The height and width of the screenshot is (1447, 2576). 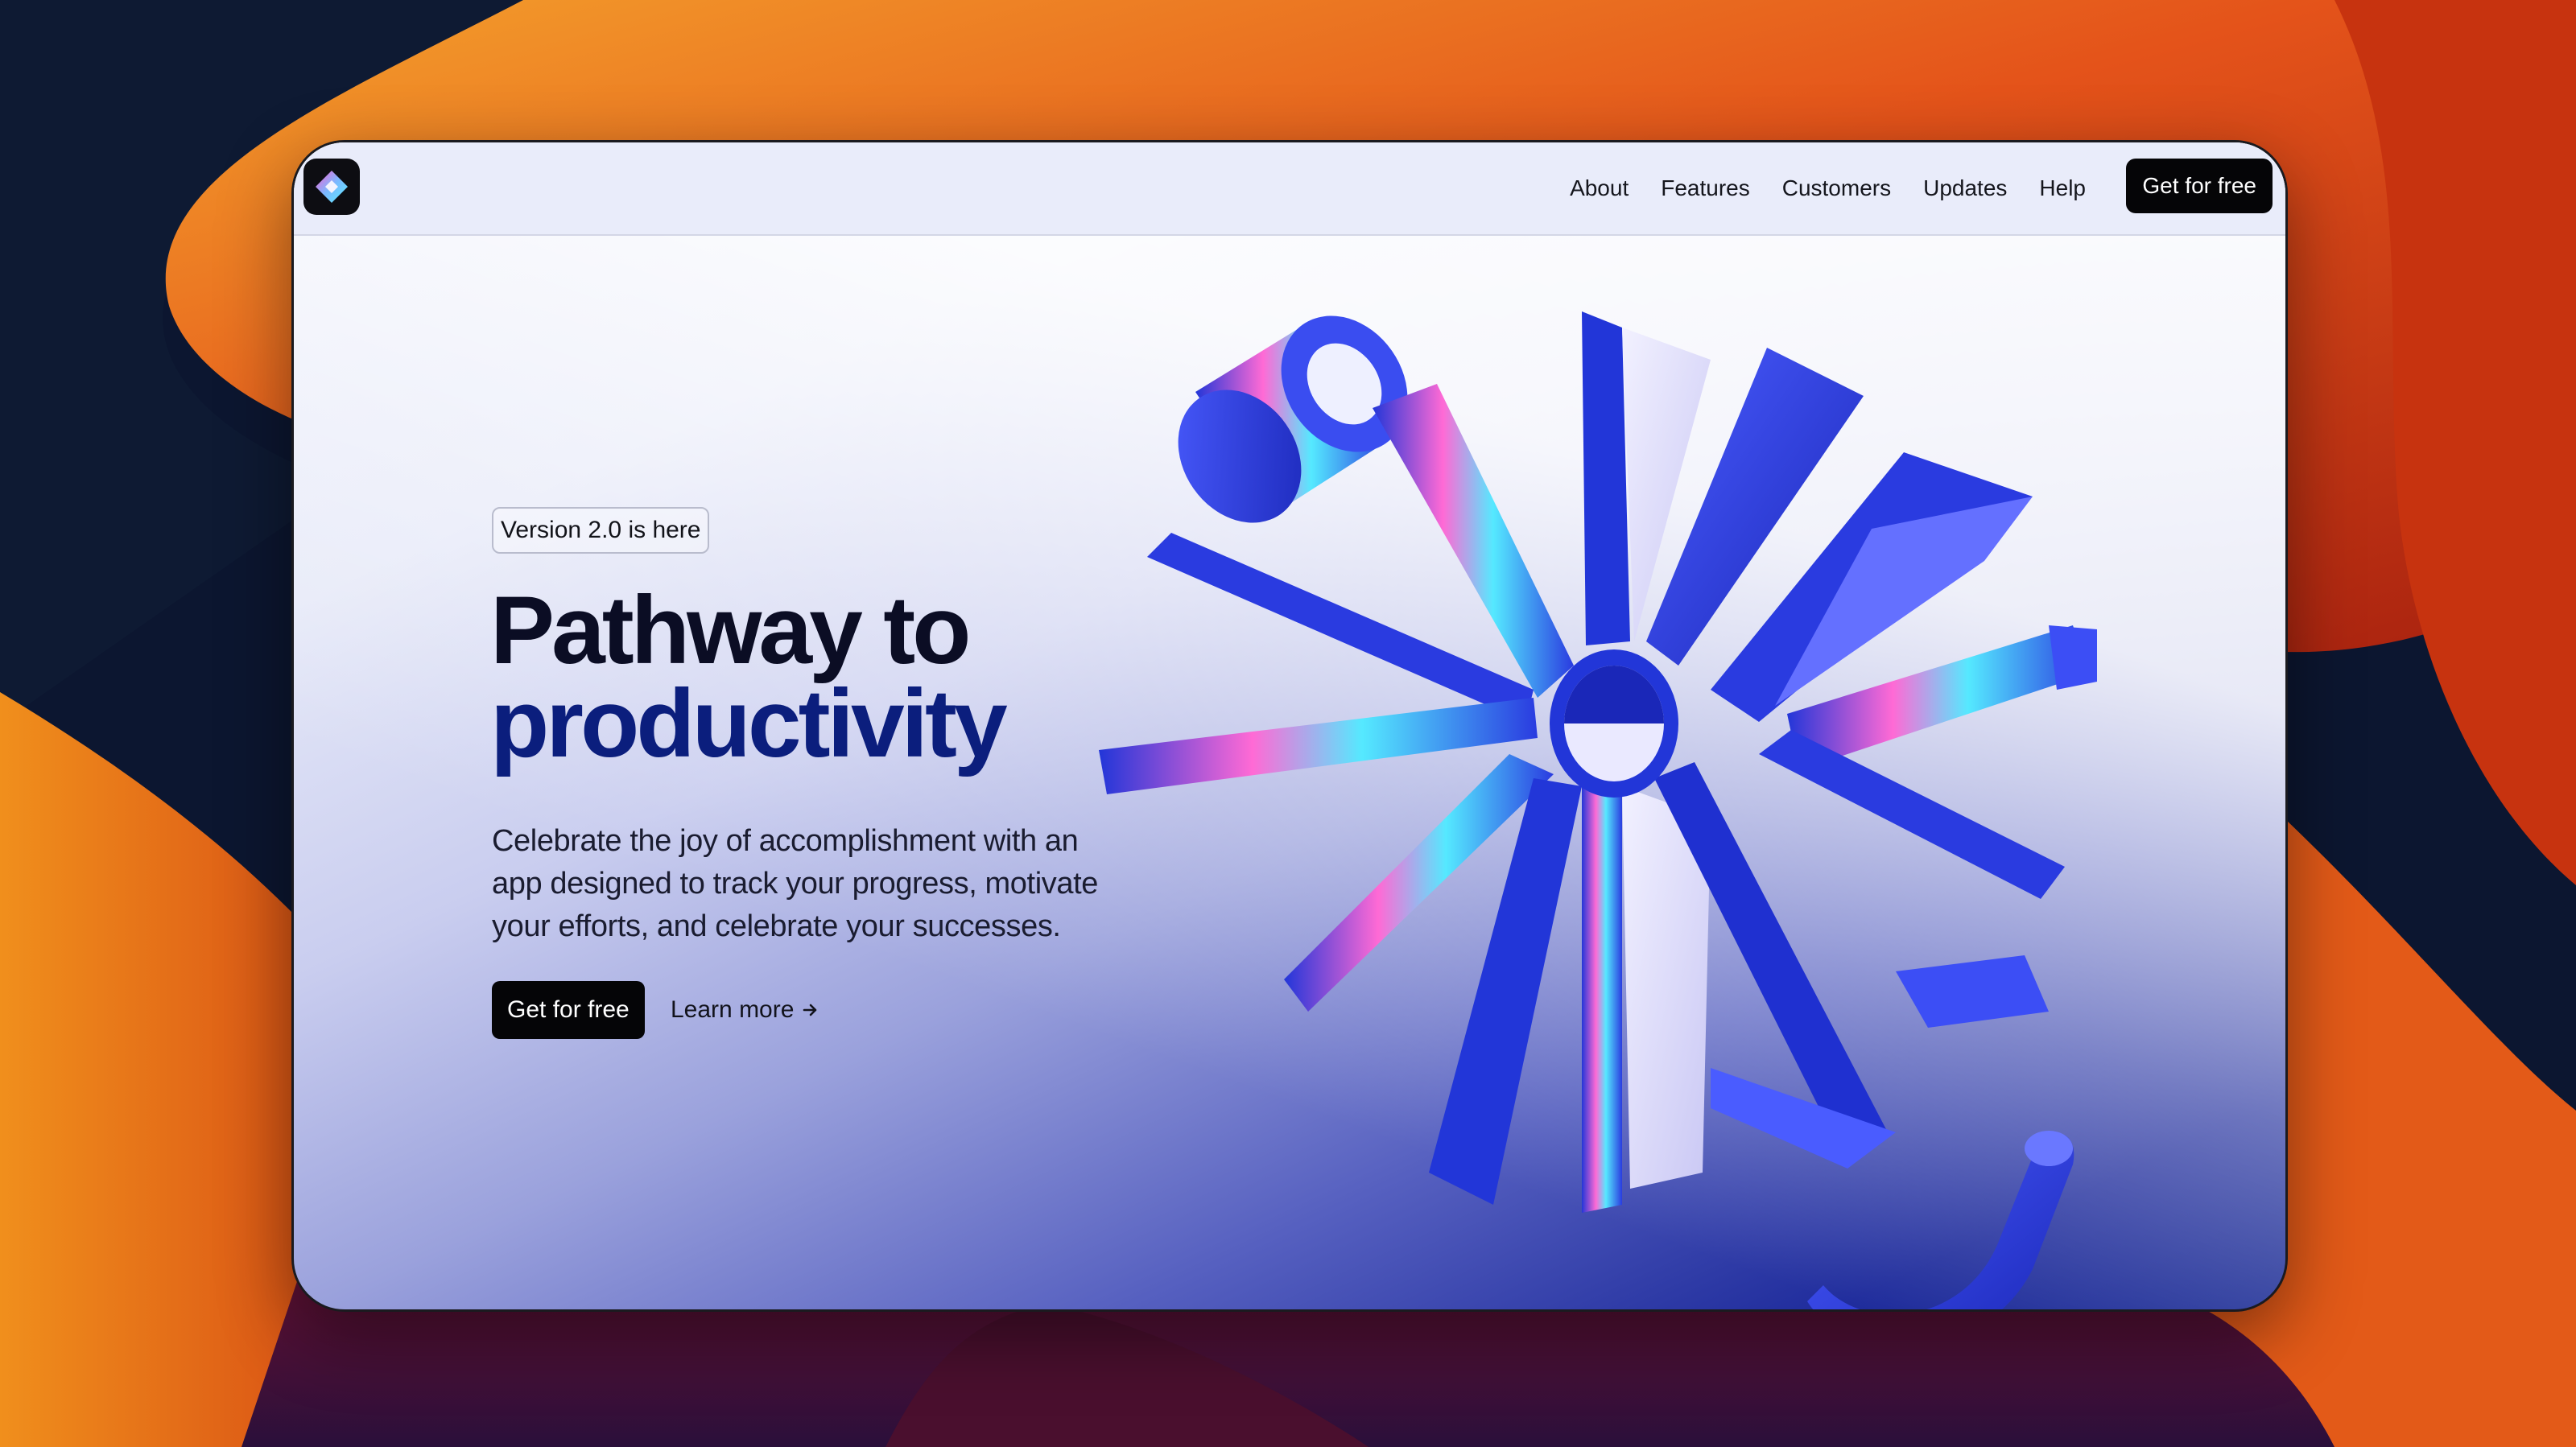 What do you see at coordinates (1705, 188) in the screenshot?
I see `nav-features-link: Features` at bounding box center [1705, 188].